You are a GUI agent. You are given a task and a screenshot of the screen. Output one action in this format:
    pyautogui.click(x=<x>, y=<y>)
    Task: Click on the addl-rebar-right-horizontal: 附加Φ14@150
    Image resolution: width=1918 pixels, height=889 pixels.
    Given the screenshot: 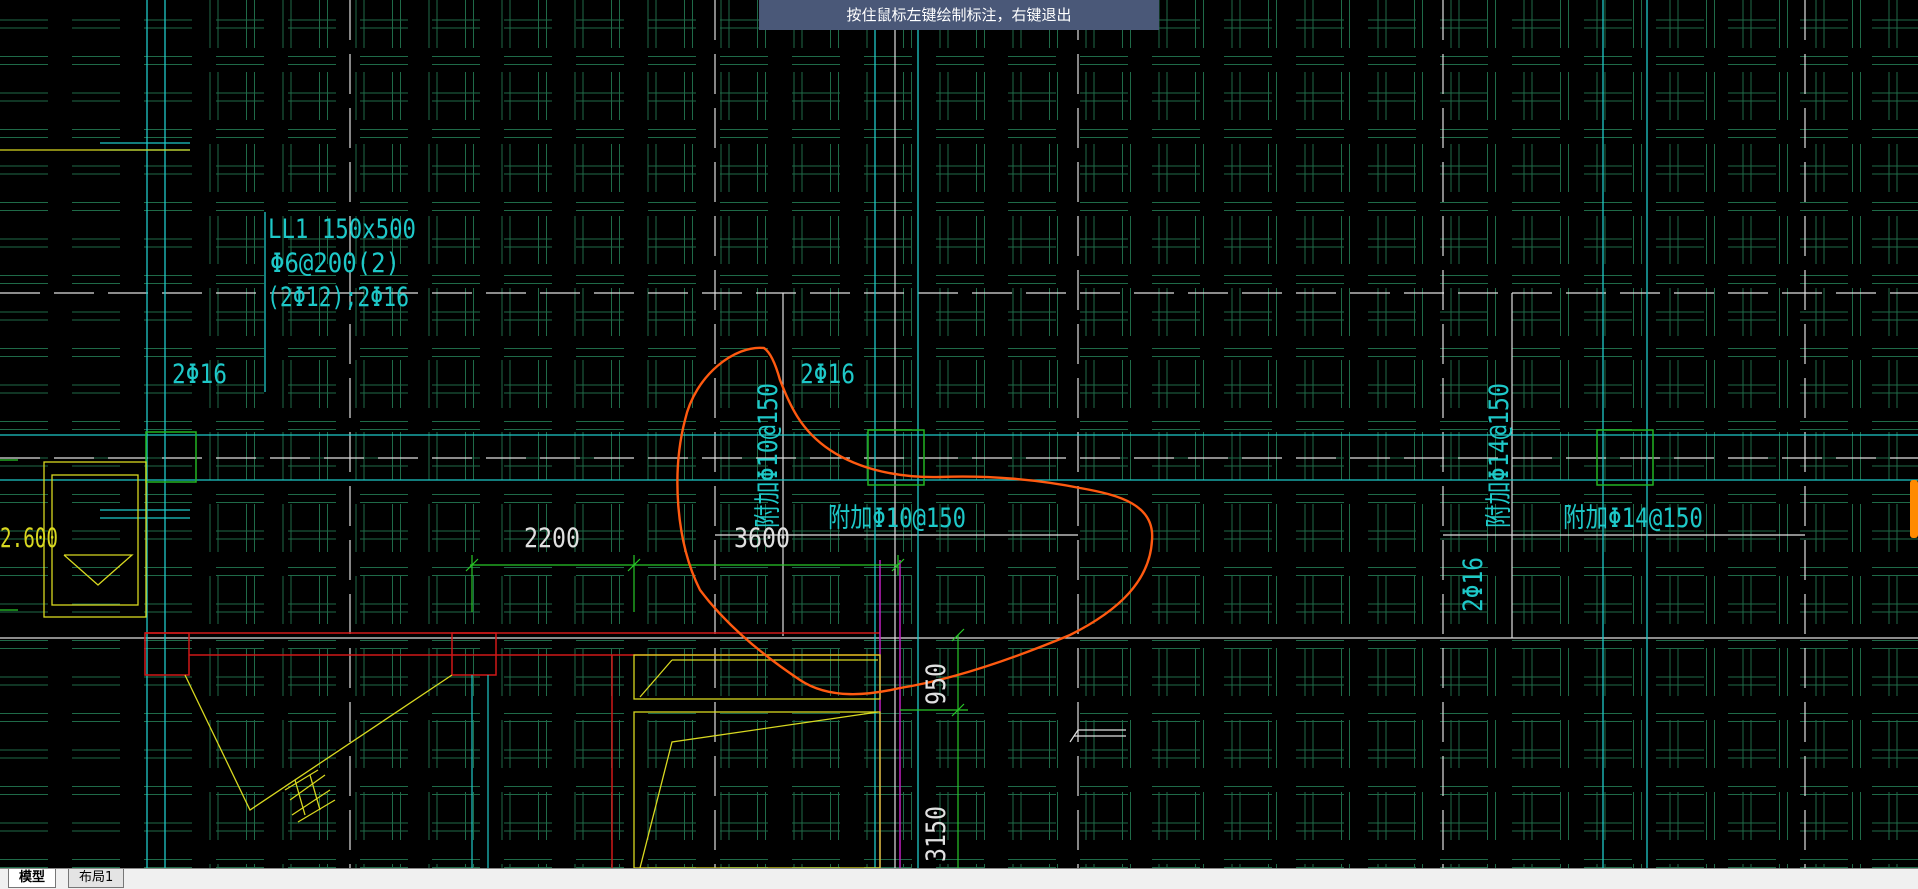 What is the action you would take?
    pyautogui.click(x=1633, y=518)
    